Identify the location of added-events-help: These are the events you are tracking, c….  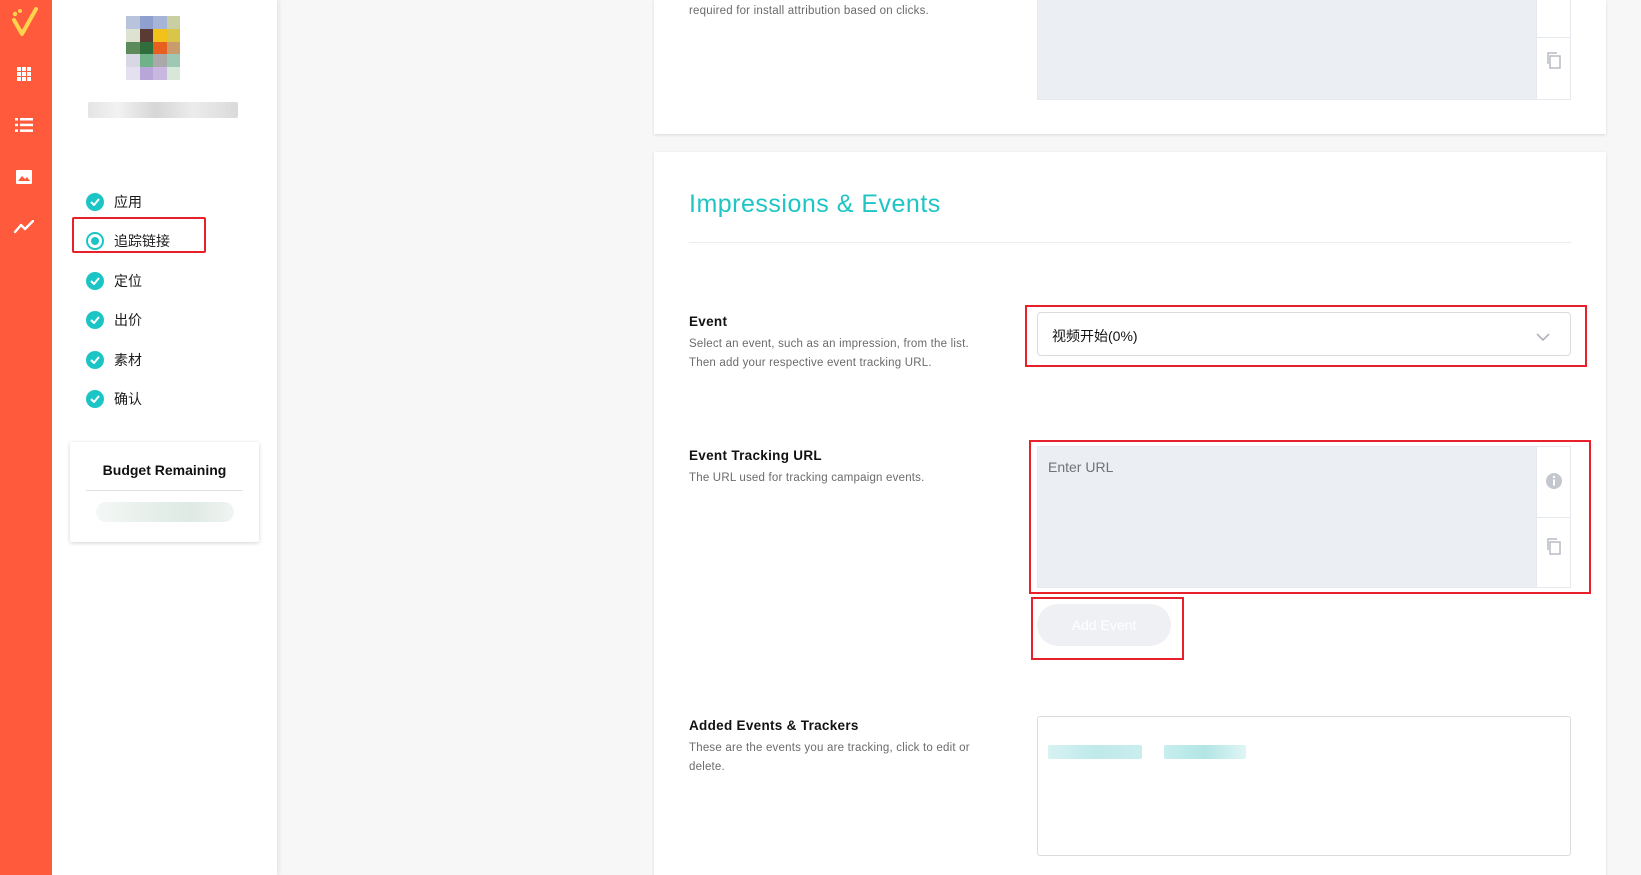
(829, 757).